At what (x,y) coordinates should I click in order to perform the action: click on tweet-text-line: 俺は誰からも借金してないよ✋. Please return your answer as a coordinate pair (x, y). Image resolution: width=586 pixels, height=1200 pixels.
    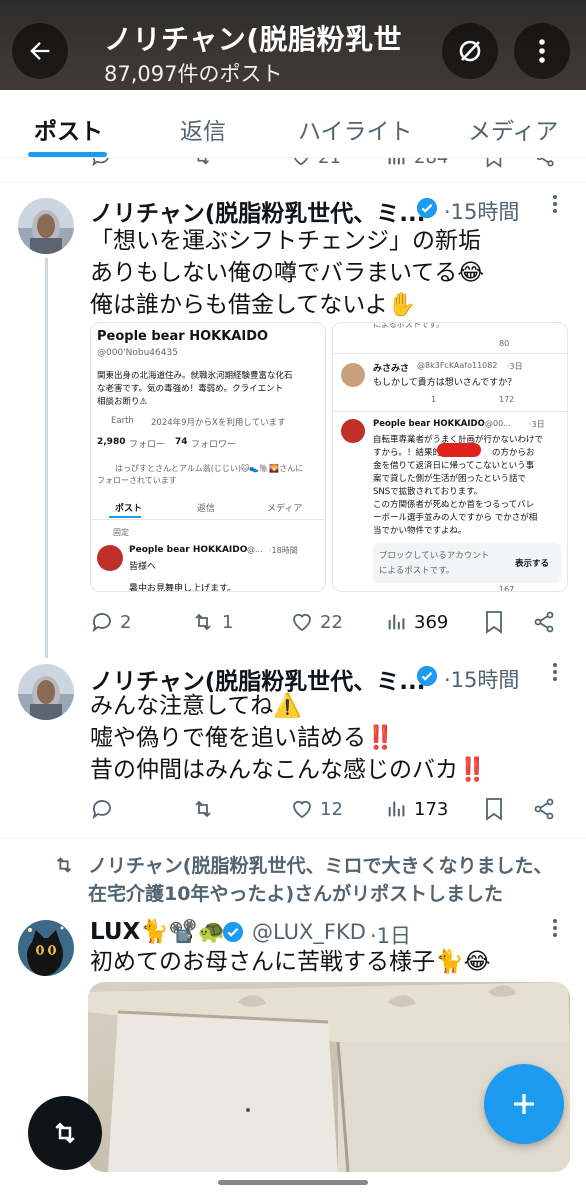
    Looking at the image, I should click on (253, 305).